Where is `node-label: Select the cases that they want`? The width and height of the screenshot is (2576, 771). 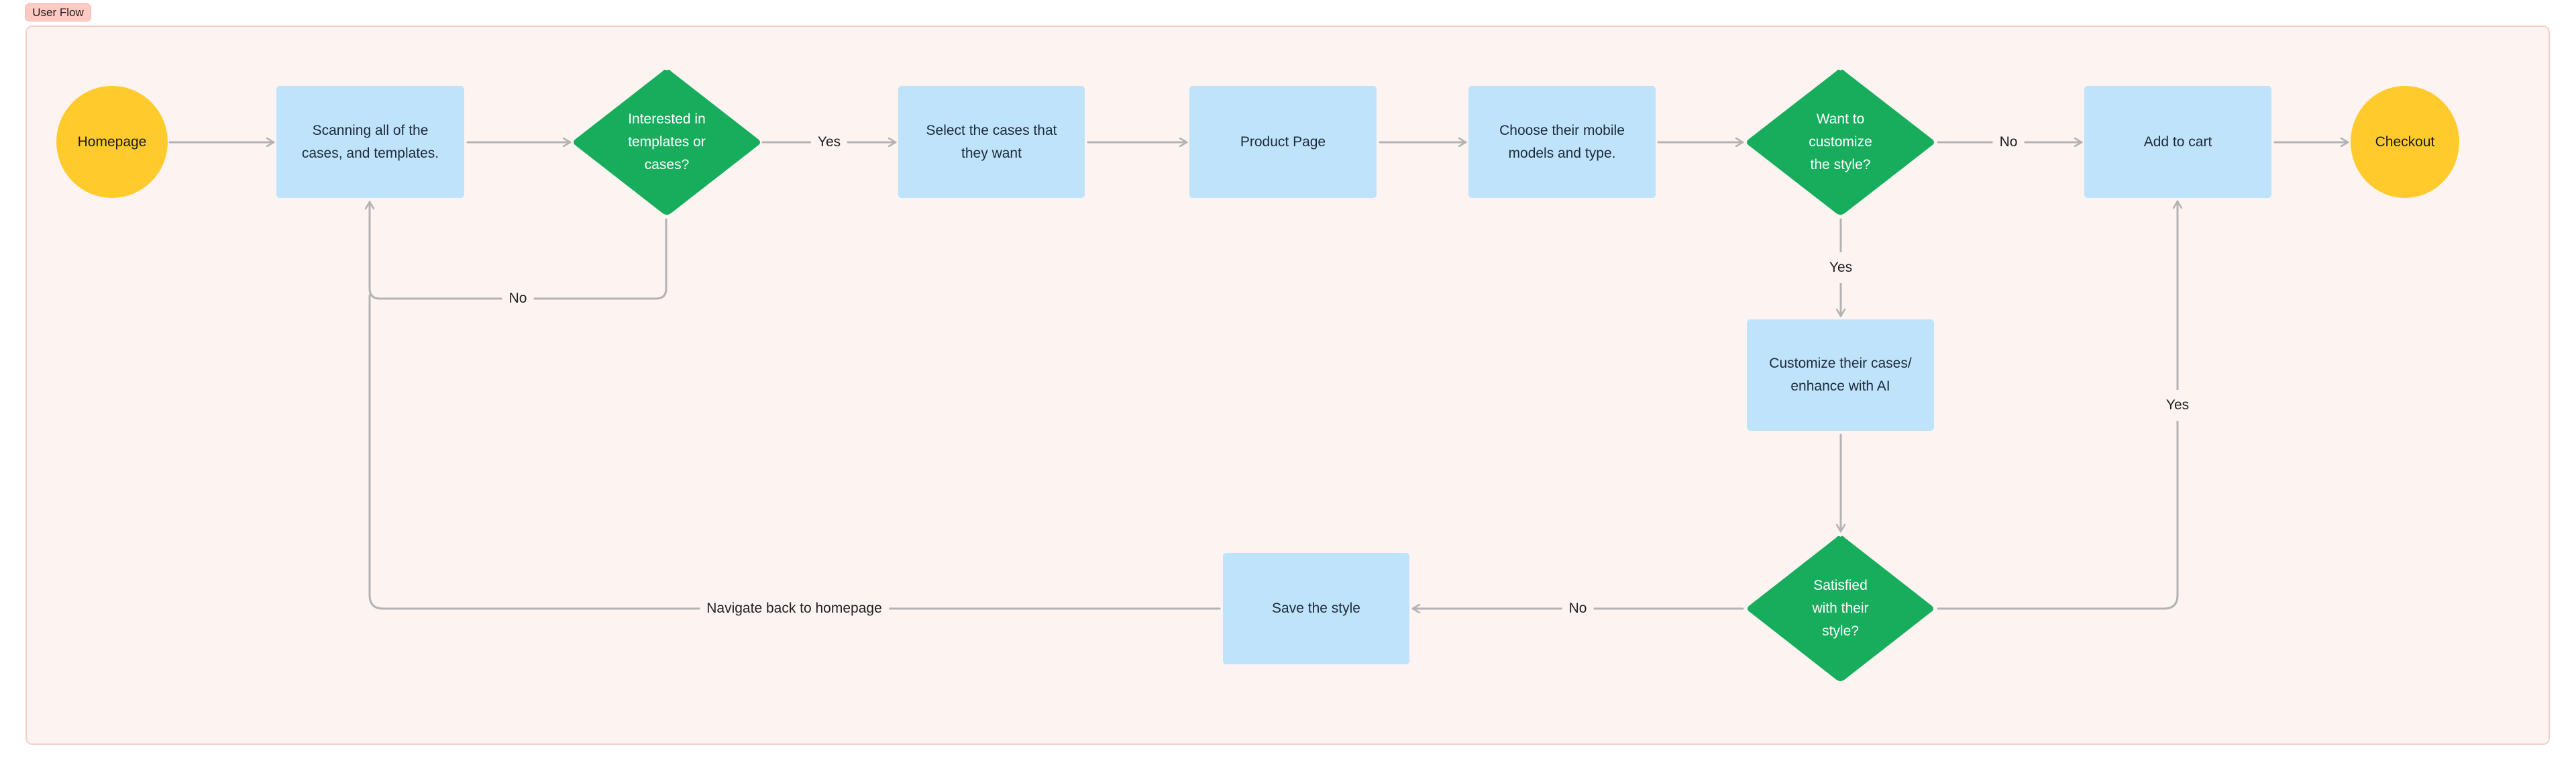
node-label: Select the cases that they want is located at coordinates (991, 141).